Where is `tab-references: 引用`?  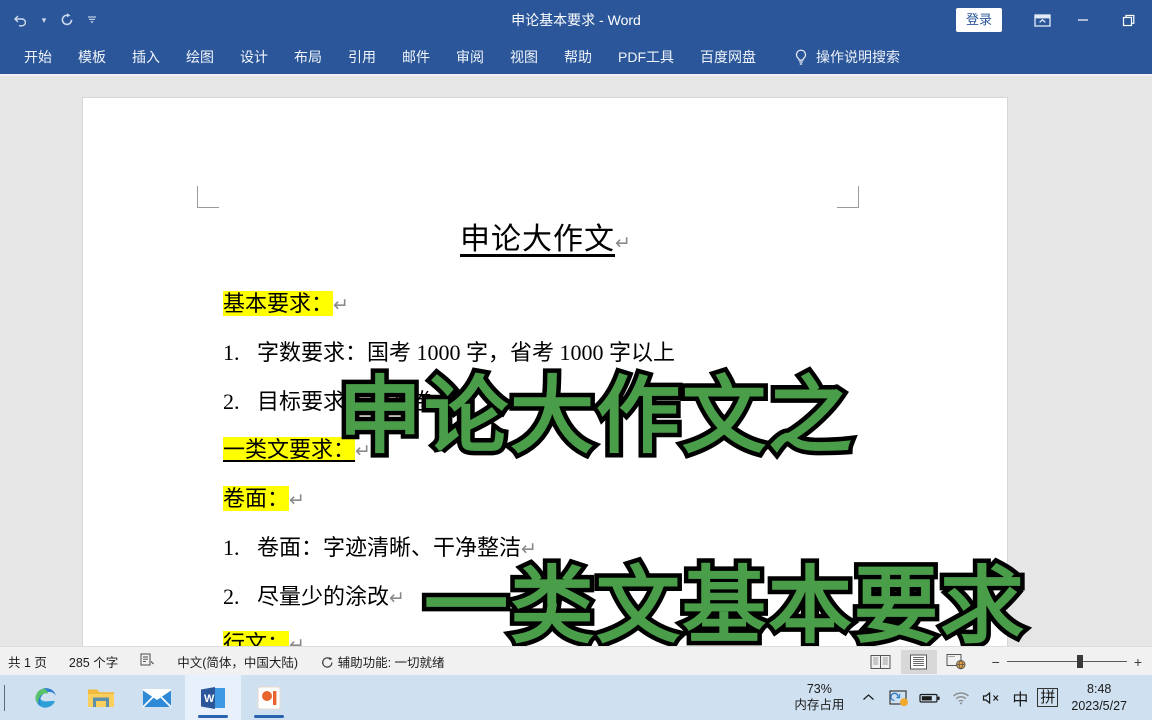 tab-references: 引用 is located at coordinates (362, 57).